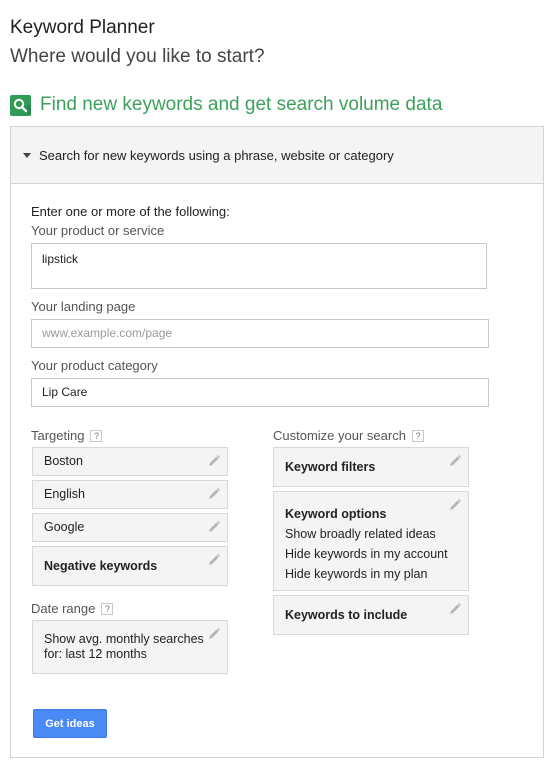 This screenshot has width=557, height=770. I want to click on page-subtitle: Where would you like to start?, so click(137, 56).